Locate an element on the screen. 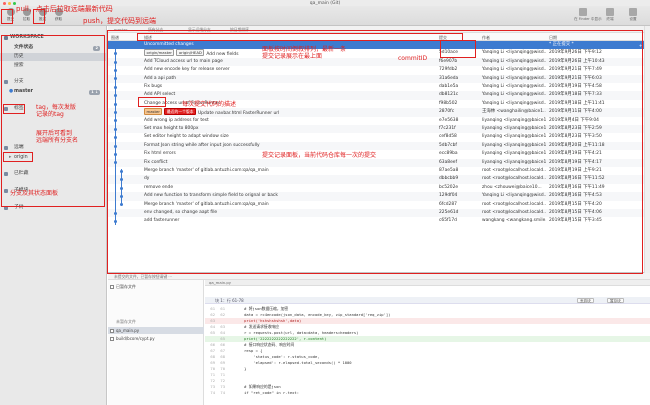 This screenshot has width=650, height=405. diff-line: 74 74 if "ret_code" in r.text: is located at coordinates (427, 393).